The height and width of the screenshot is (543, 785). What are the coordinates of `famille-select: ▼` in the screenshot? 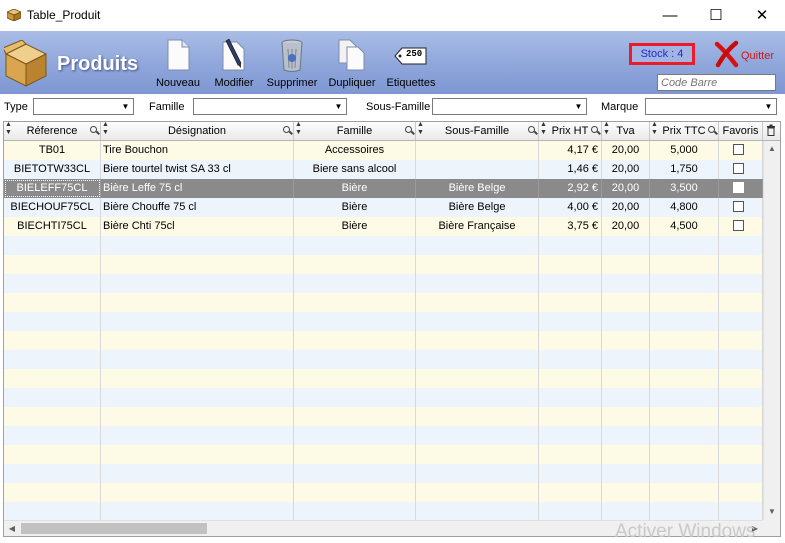 It's located at (270, 106).